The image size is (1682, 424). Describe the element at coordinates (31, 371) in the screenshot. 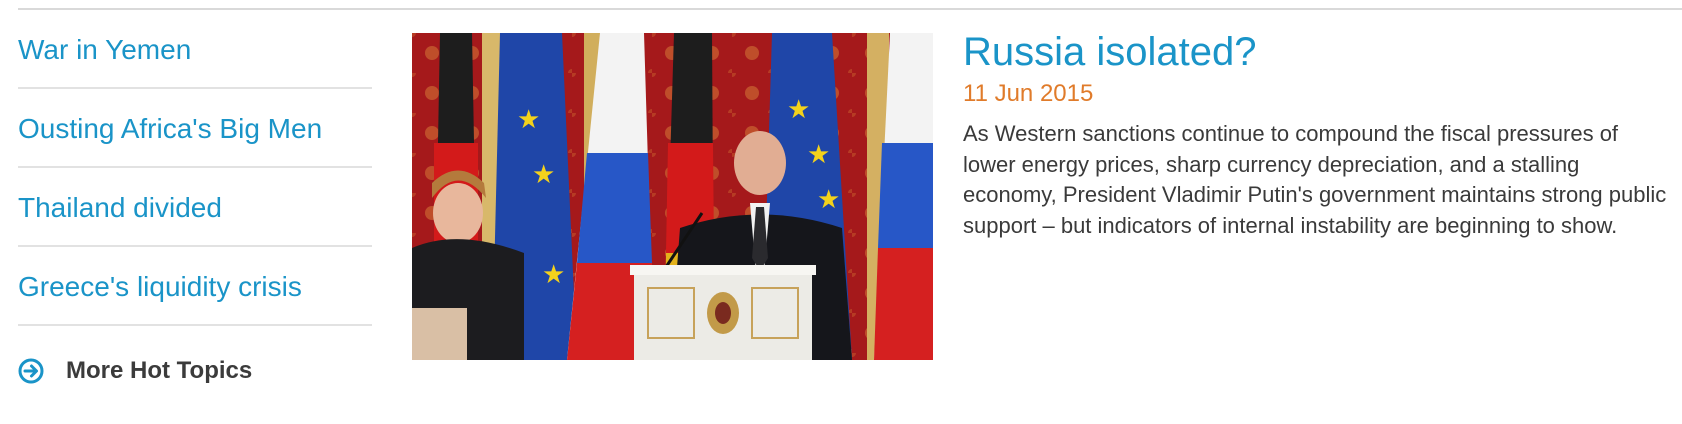

I see `arrow-circle-right-icon` at that location.